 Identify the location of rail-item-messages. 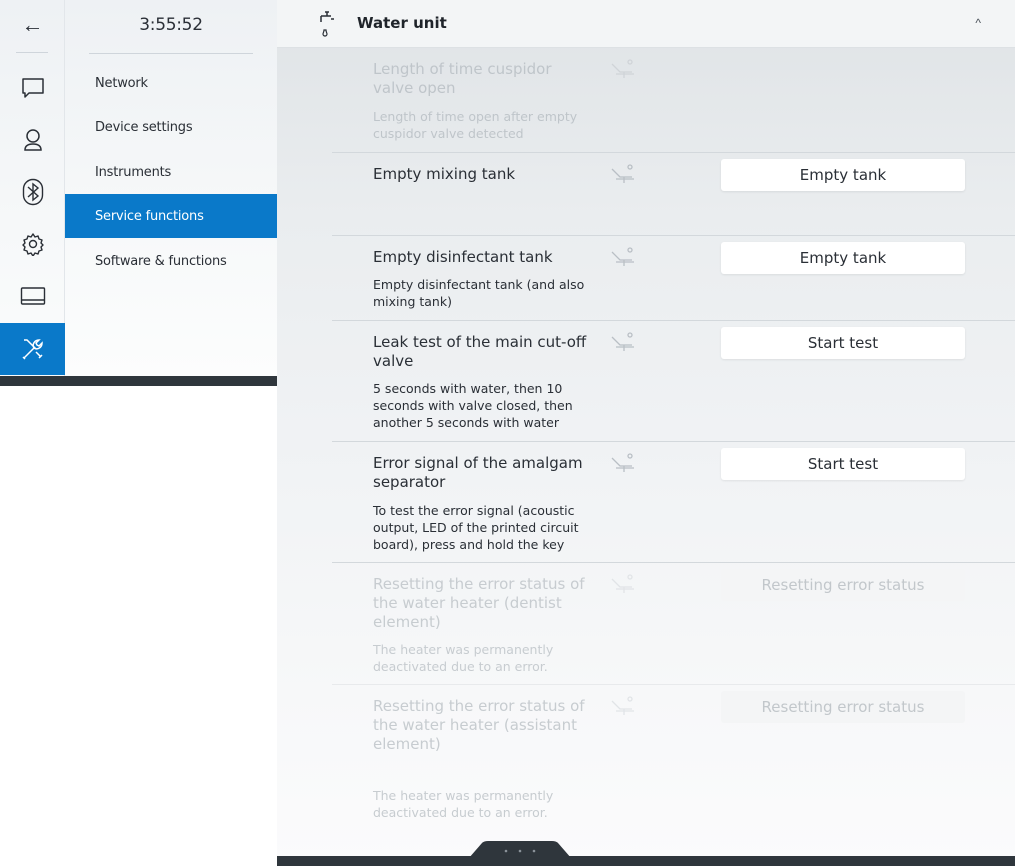
(32, 88).